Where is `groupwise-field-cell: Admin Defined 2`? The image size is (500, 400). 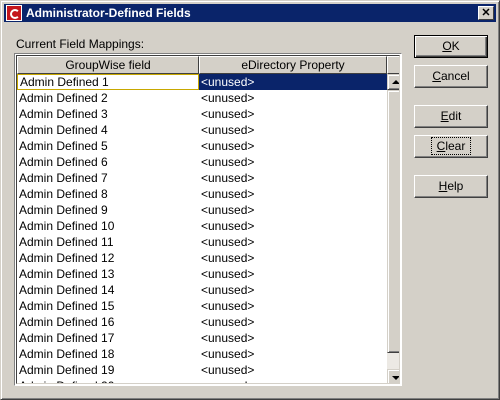
groupwise-field-cell: Admin Defined 2 is located at coordinates (63, 98).